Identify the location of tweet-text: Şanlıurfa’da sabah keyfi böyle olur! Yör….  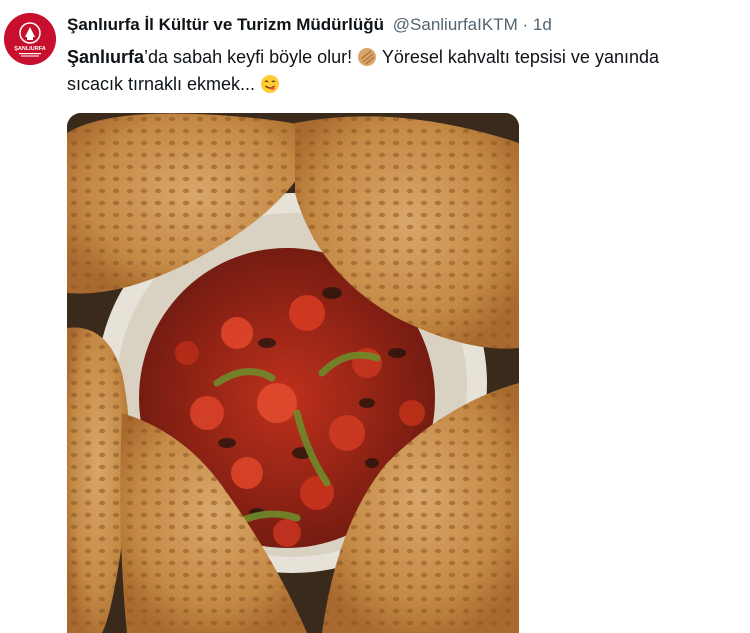
(407, 71).